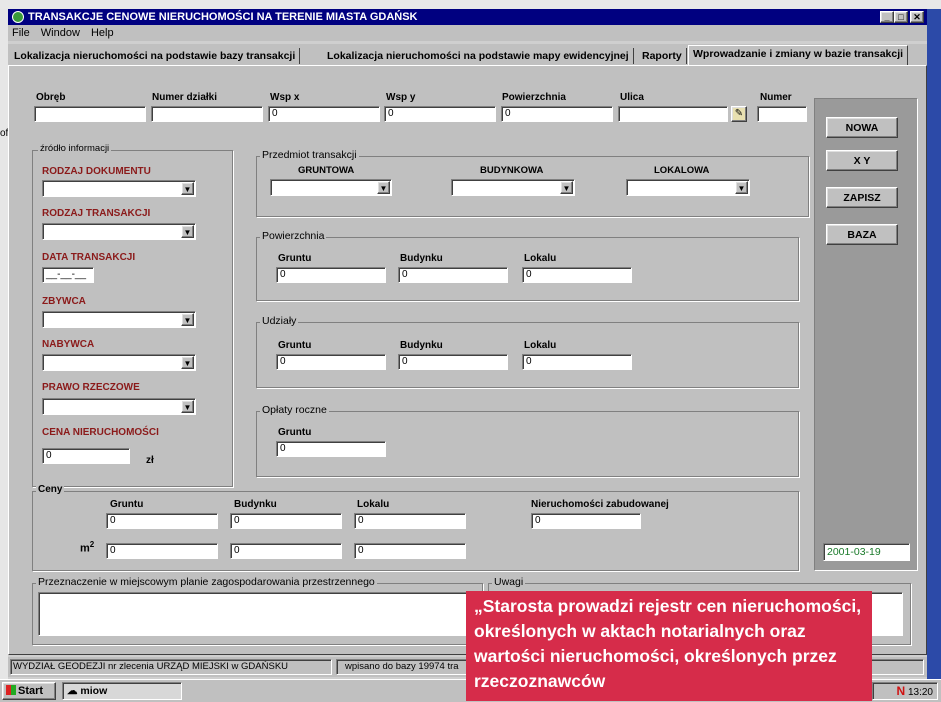 This screenshot has width=941, height=702. What do you see at coordinates (85, 548) in the screenshot?
I see `unit-m2-base: m` at bounding box center [85, 548].